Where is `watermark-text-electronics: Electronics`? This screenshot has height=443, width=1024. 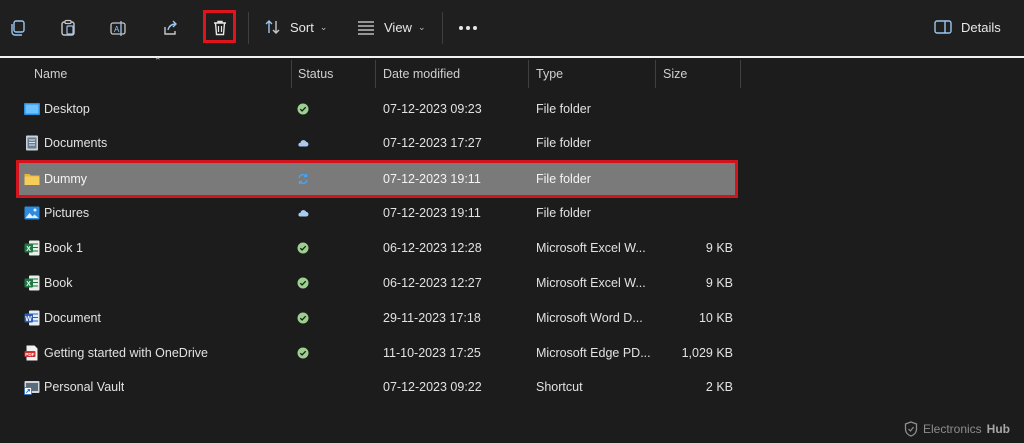
watermark-text-electronics: Electronics is located at coordinates (952, 429).